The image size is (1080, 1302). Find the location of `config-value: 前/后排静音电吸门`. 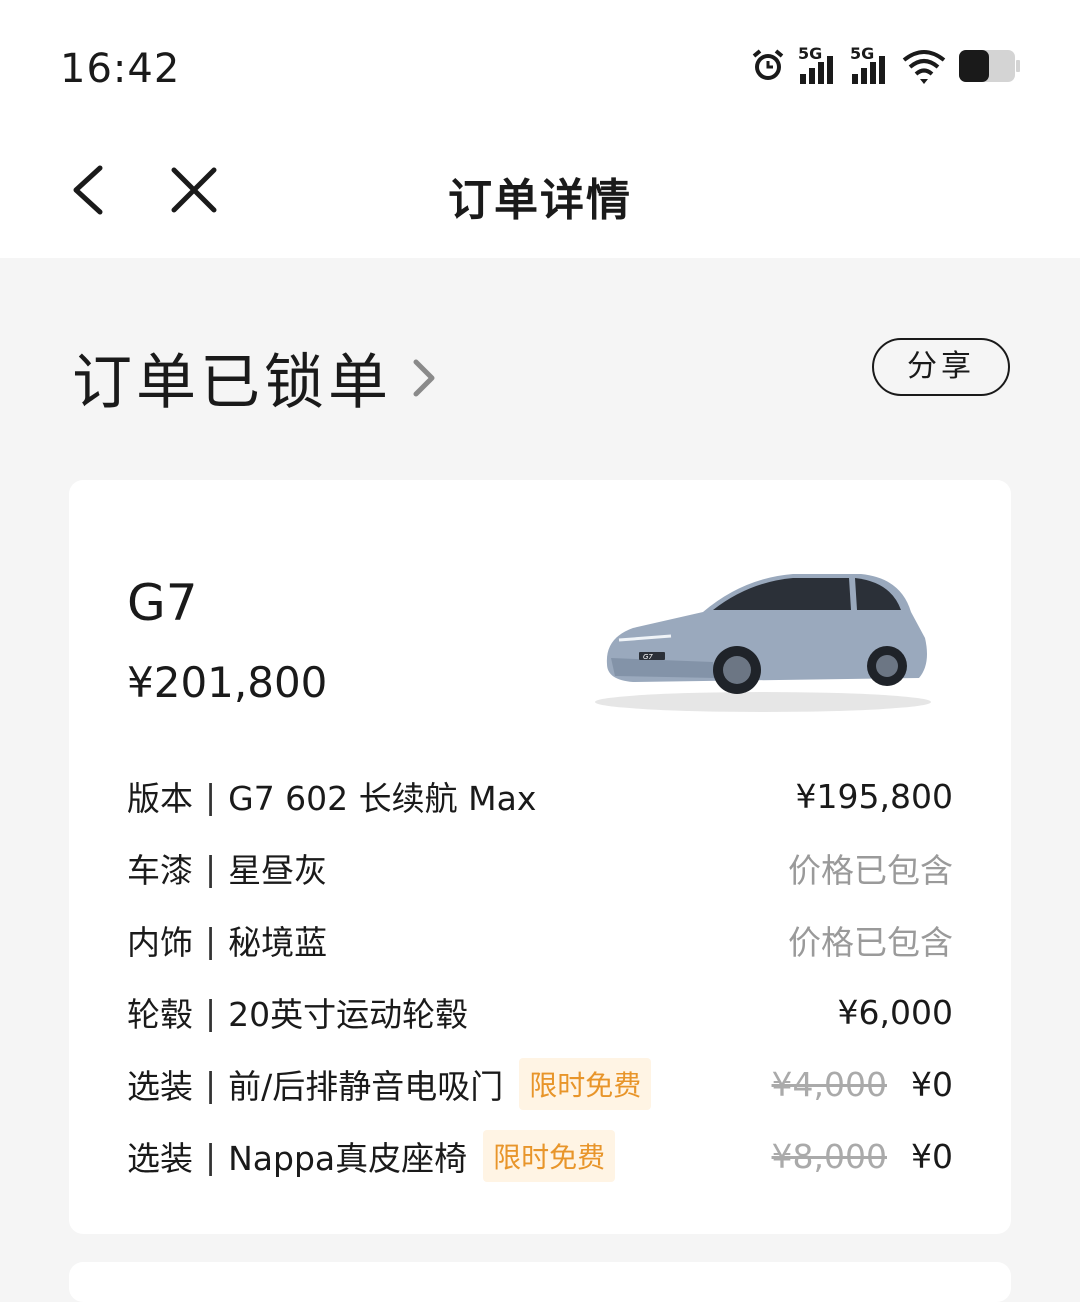

config-value: 前/后排静音电吸门 is located at coordinates (366, 1086).